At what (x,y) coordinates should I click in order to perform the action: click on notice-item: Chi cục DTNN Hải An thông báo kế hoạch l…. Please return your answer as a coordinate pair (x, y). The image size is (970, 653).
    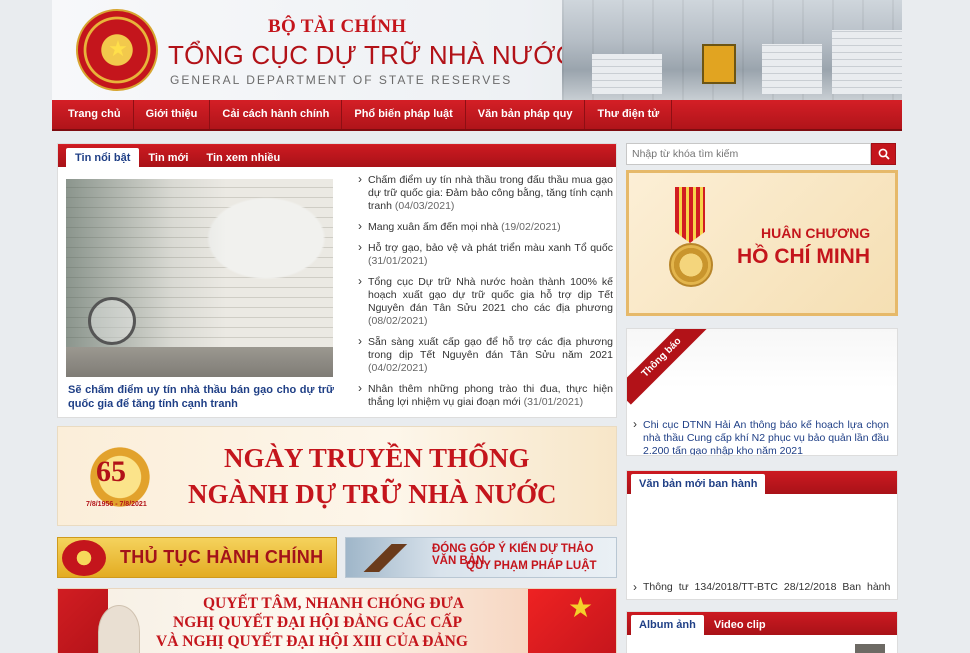
    Looking at the image, I should click on (761, 436).